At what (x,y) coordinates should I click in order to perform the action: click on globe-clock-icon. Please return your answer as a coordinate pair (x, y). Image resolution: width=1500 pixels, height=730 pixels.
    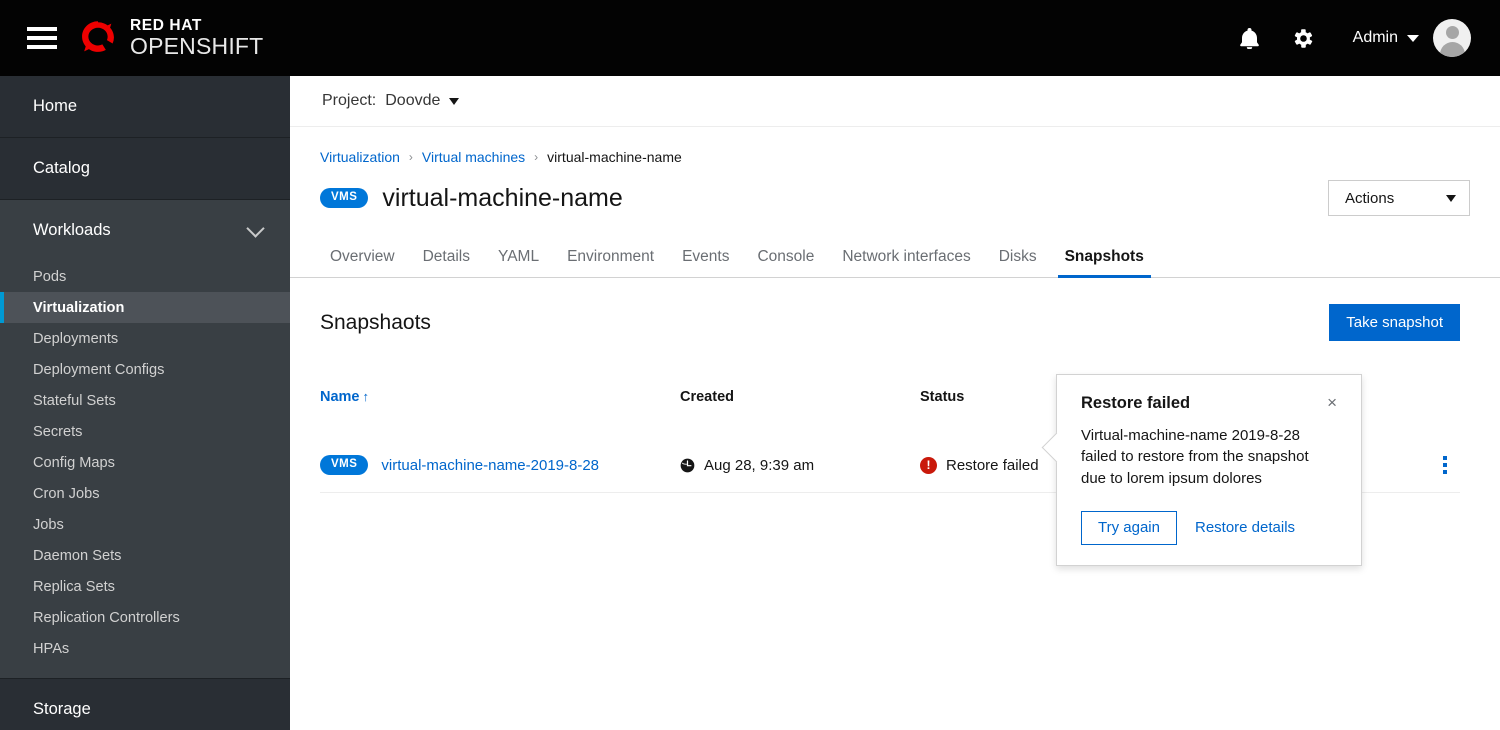
    Looking at the image, I should click on (687, 465).